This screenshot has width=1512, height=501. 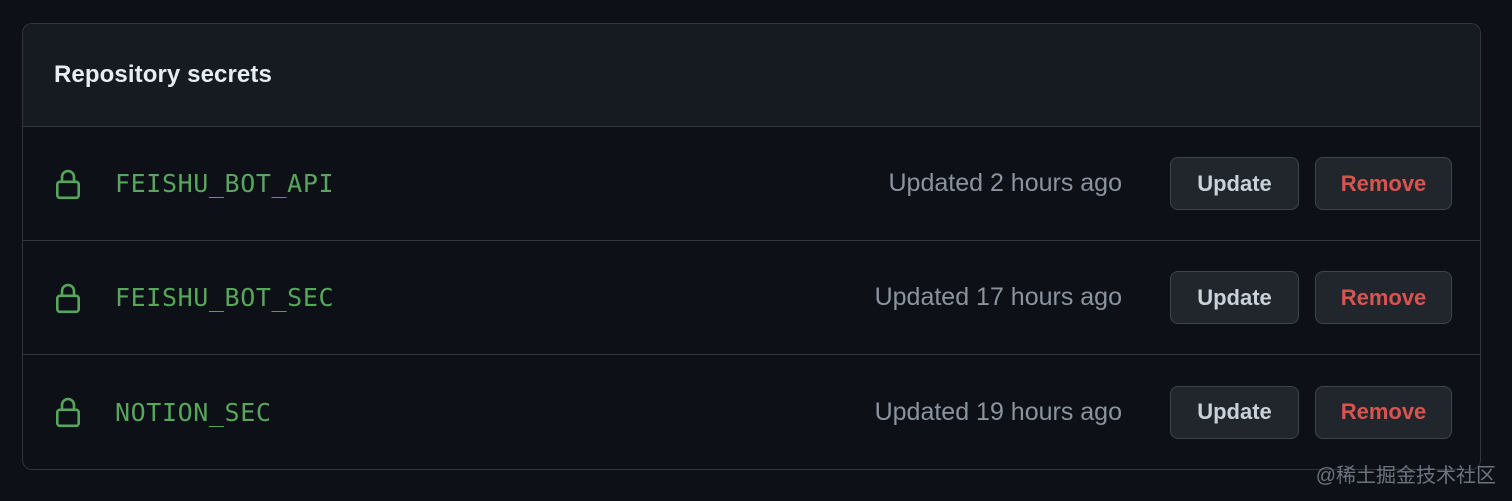 What do you see at coordinates (225, 297) in the screenshot?
I see `secret-name: FEISHU_BOT_SEC` at bounding box center [225, 297].